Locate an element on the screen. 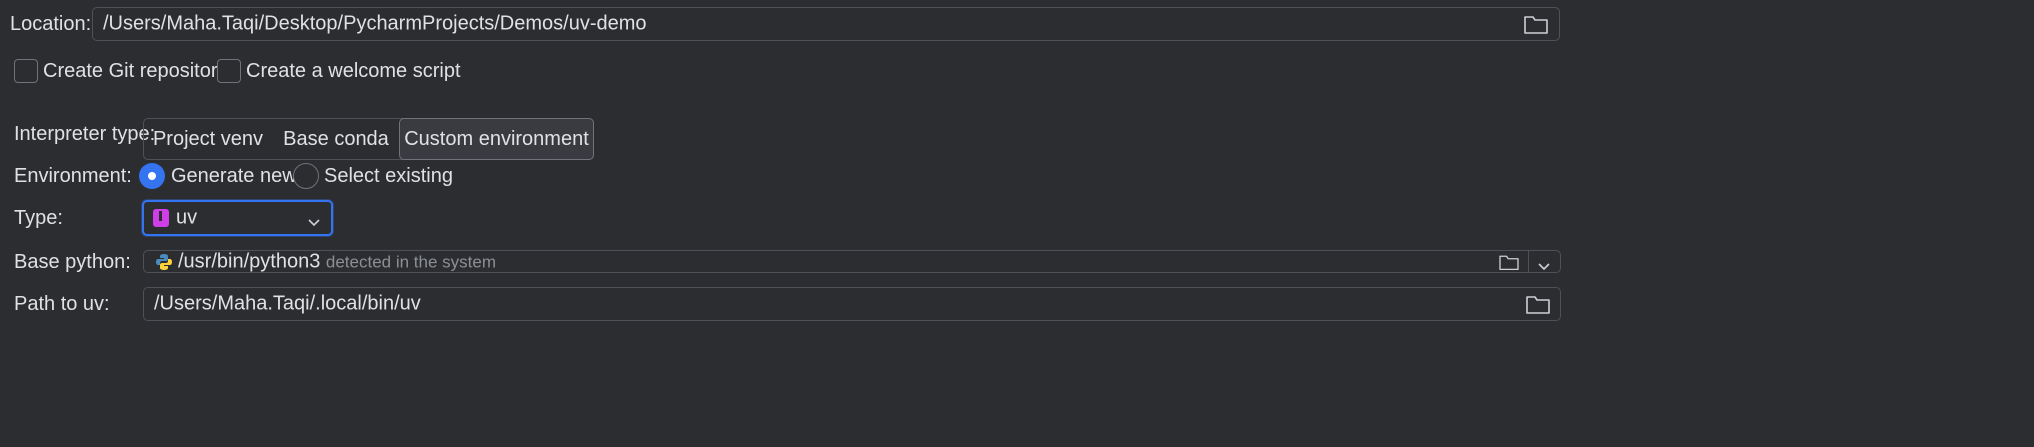 This screenshot has width=2034, height=447. interpreter-type-label: Interpreter type: is located at coordinates (85, 134).